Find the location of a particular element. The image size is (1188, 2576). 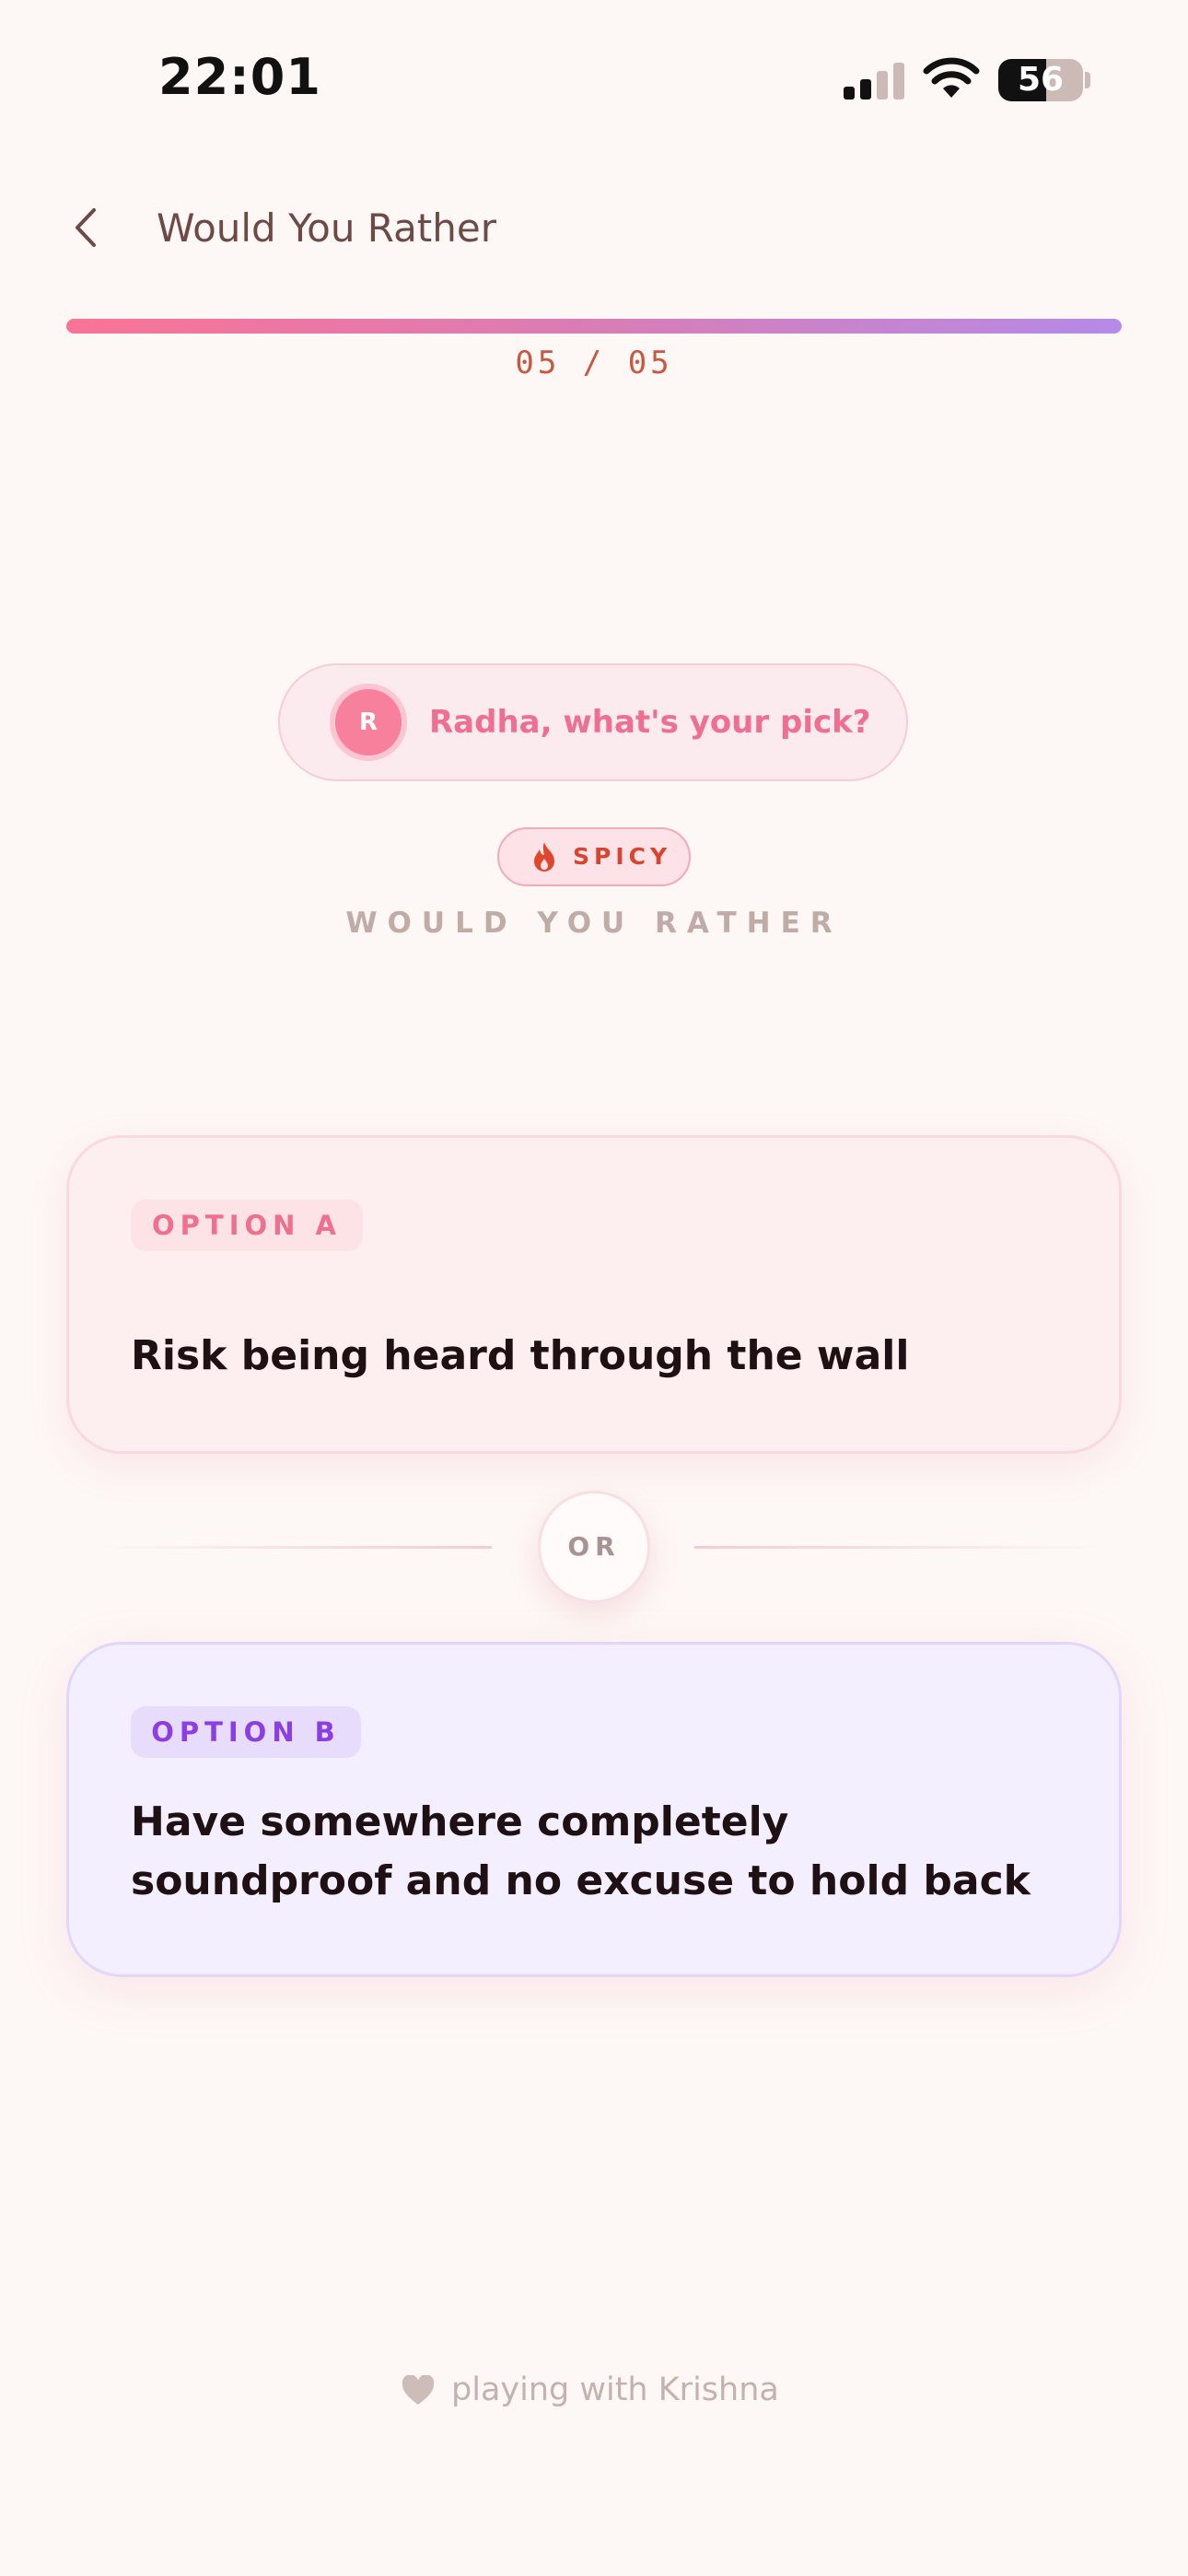

progress-bar is located at coordinates (594, 326).